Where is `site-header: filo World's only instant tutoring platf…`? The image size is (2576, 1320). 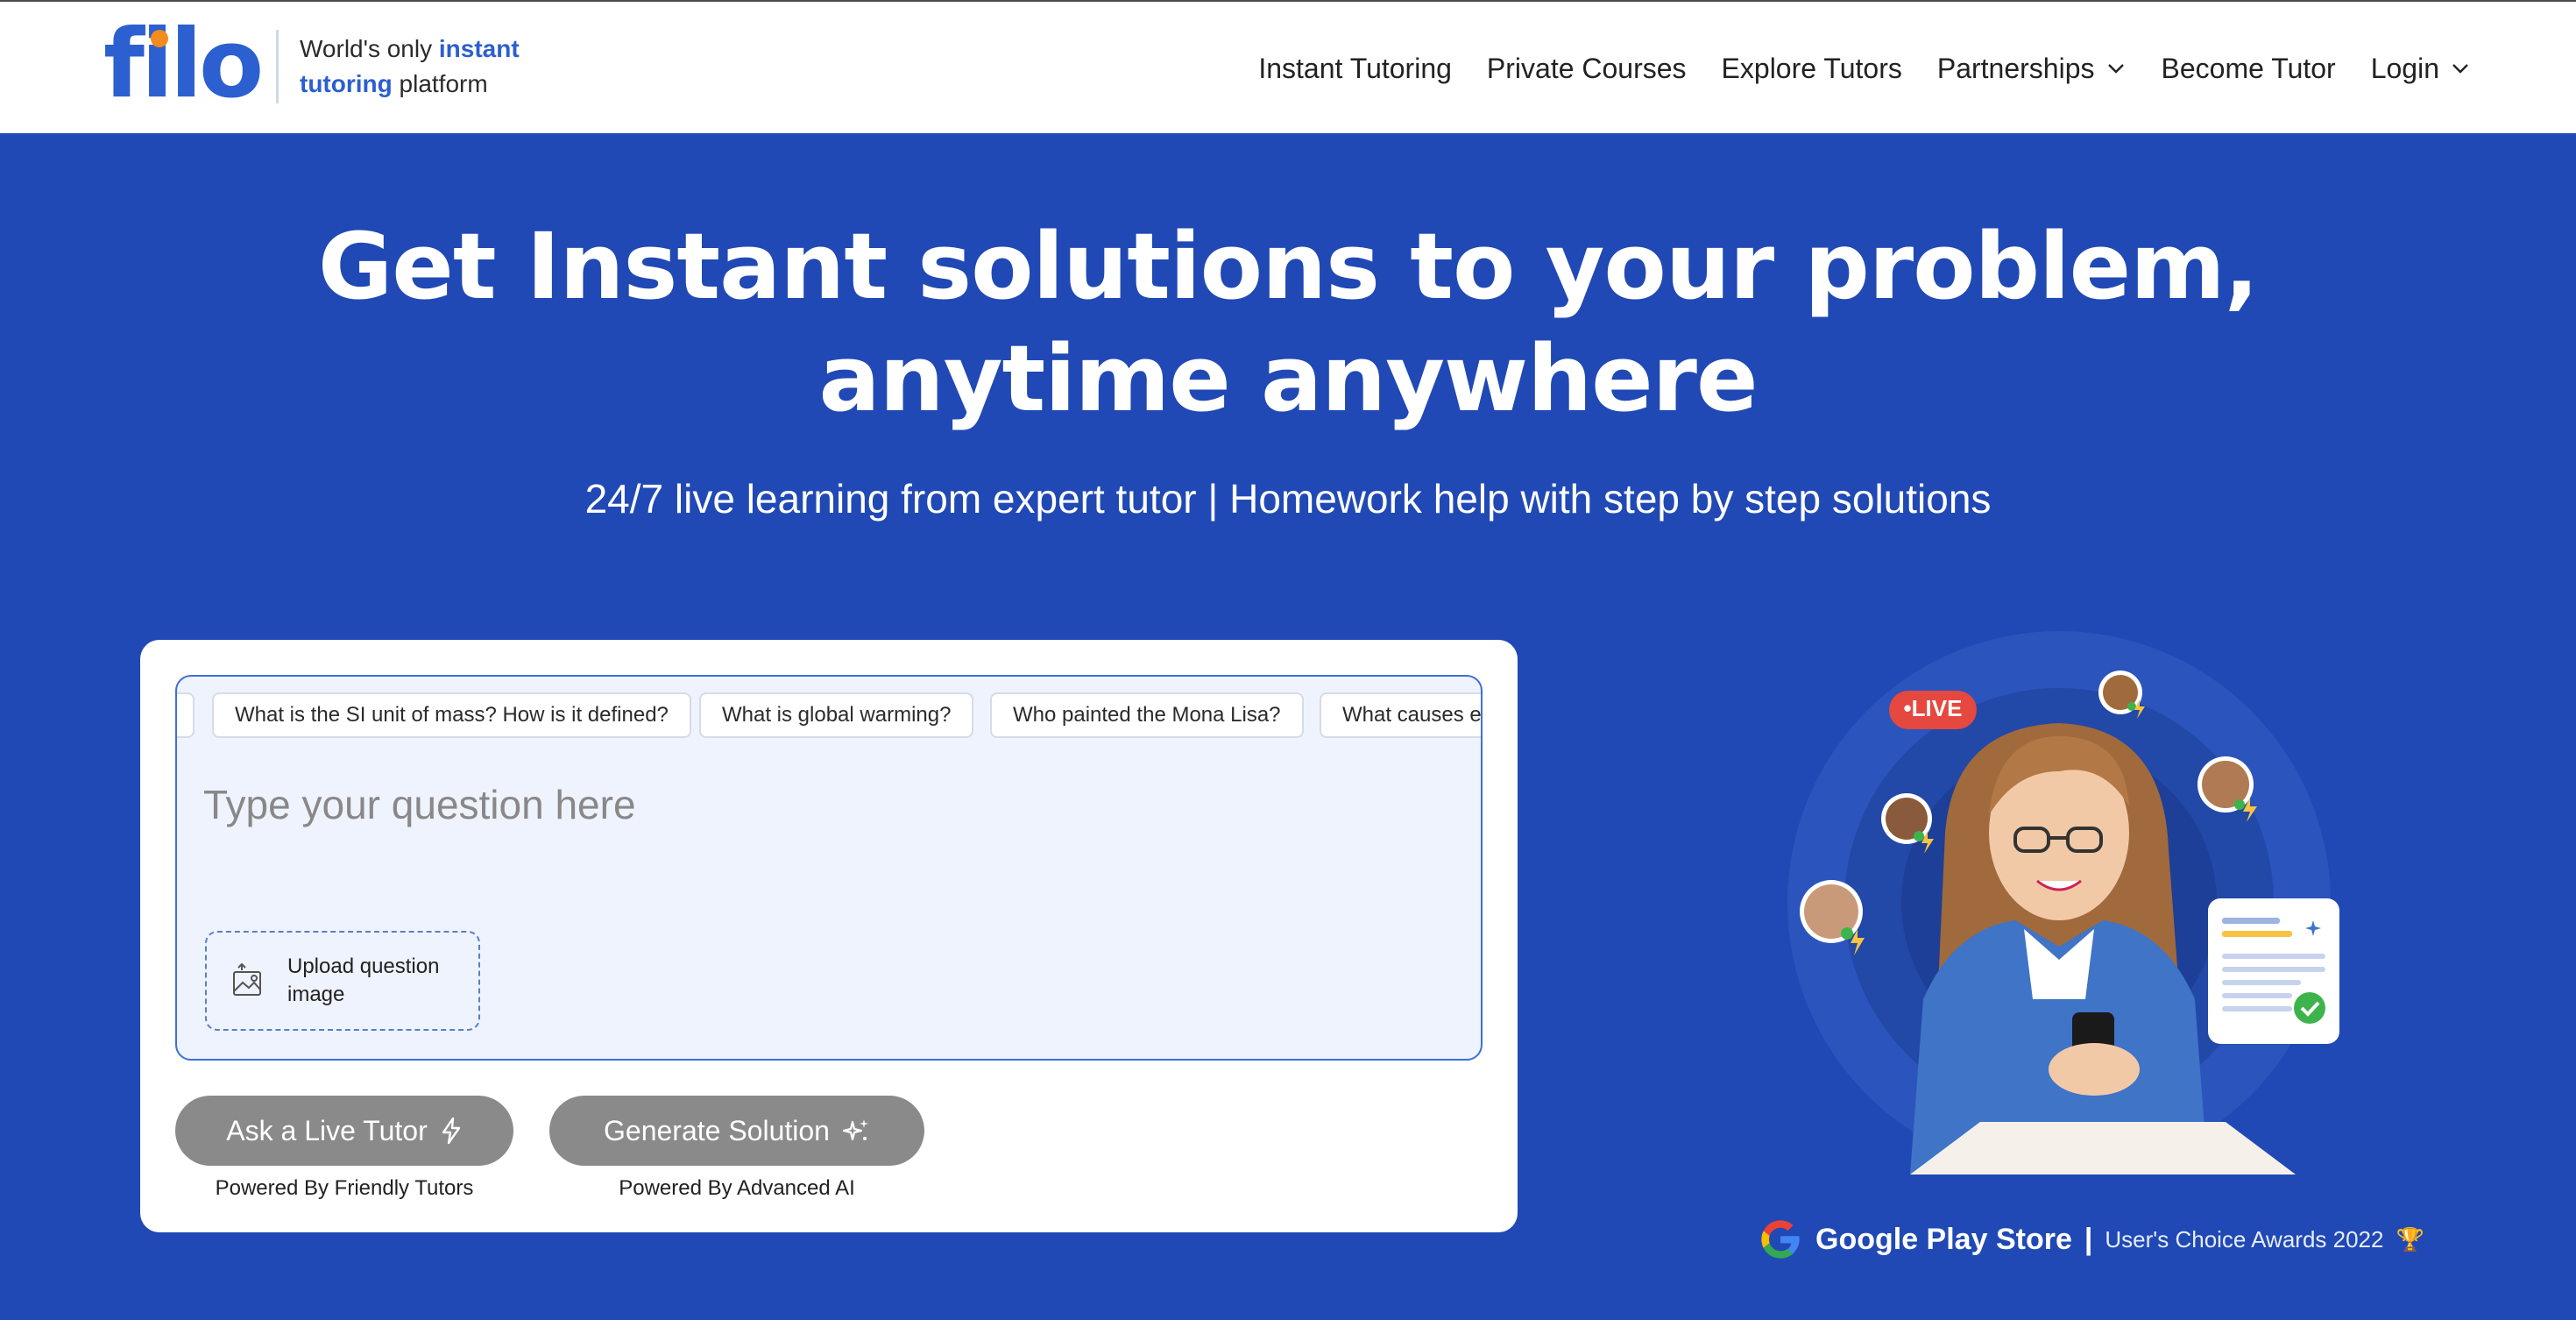 site-header: filo World's only instant tutoring platf… is located at coordinates (1288, 66).